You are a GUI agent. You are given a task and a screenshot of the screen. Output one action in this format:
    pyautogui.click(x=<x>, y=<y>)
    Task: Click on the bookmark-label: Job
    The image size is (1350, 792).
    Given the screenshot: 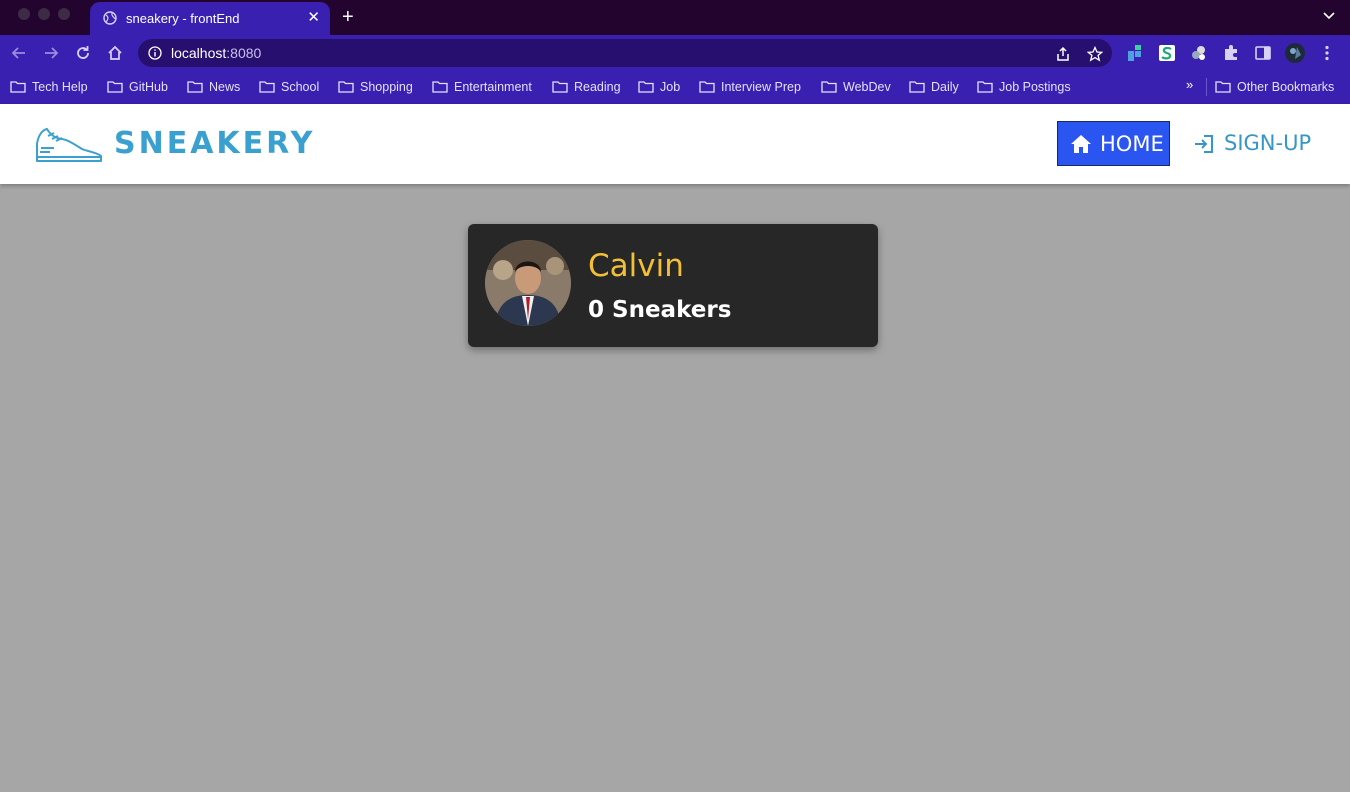 What is the action you would take?
    pyautogui.click(x=670, y=87)
    